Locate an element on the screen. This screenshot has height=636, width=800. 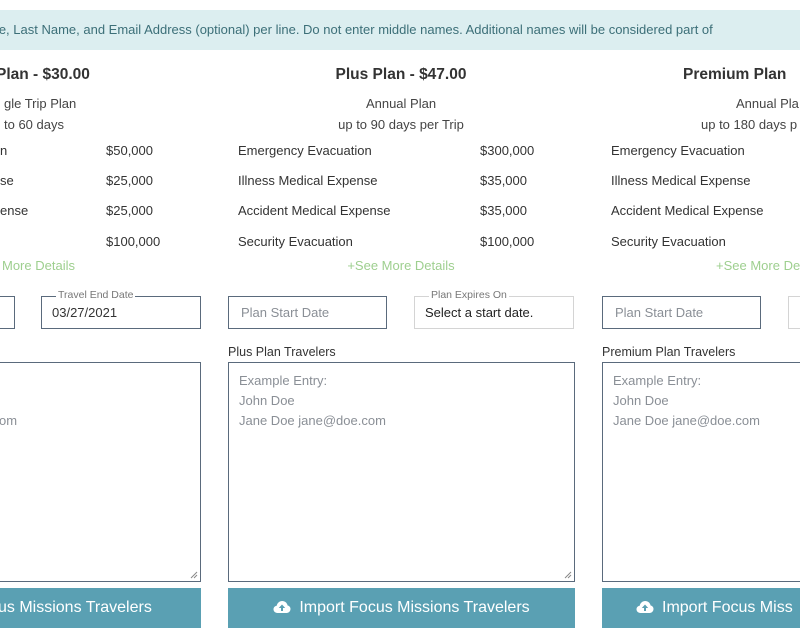
plan-expires-legend: Plan Expires On is located at coordinates (469, 295).